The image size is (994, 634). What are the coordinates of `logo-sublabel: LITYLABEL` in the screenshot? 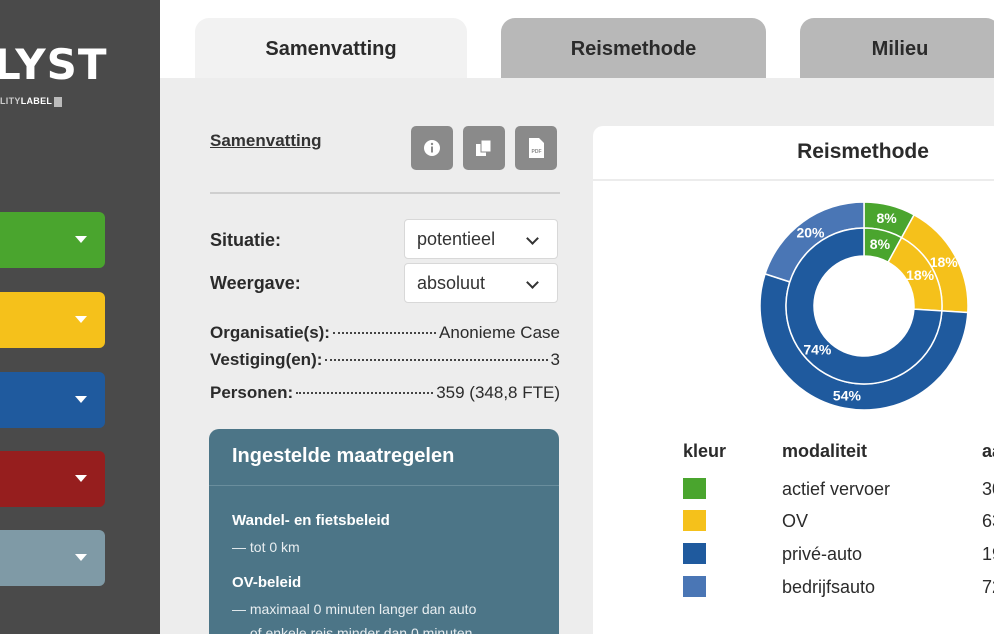 It's located at (31, 101).